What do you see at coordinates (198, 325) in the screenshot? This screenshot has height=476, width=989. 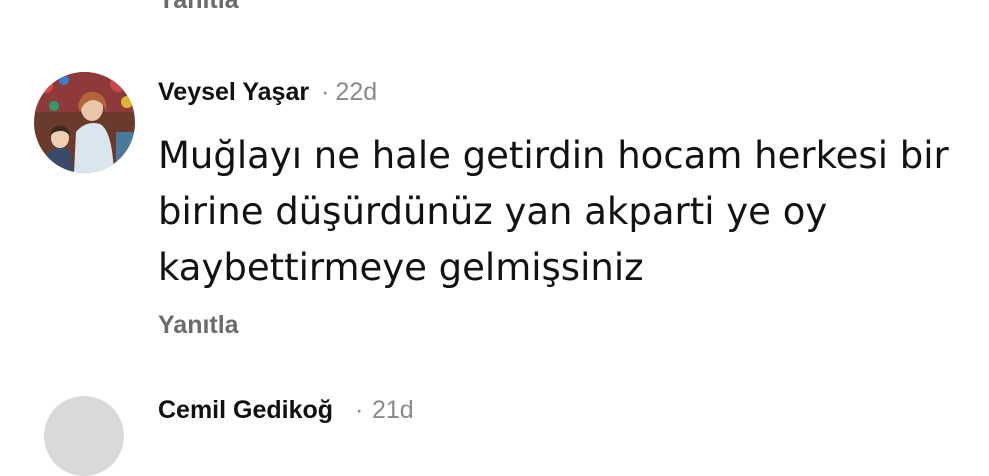 I see `reply-button: Yanıtla` at bounding box center [198, 325].